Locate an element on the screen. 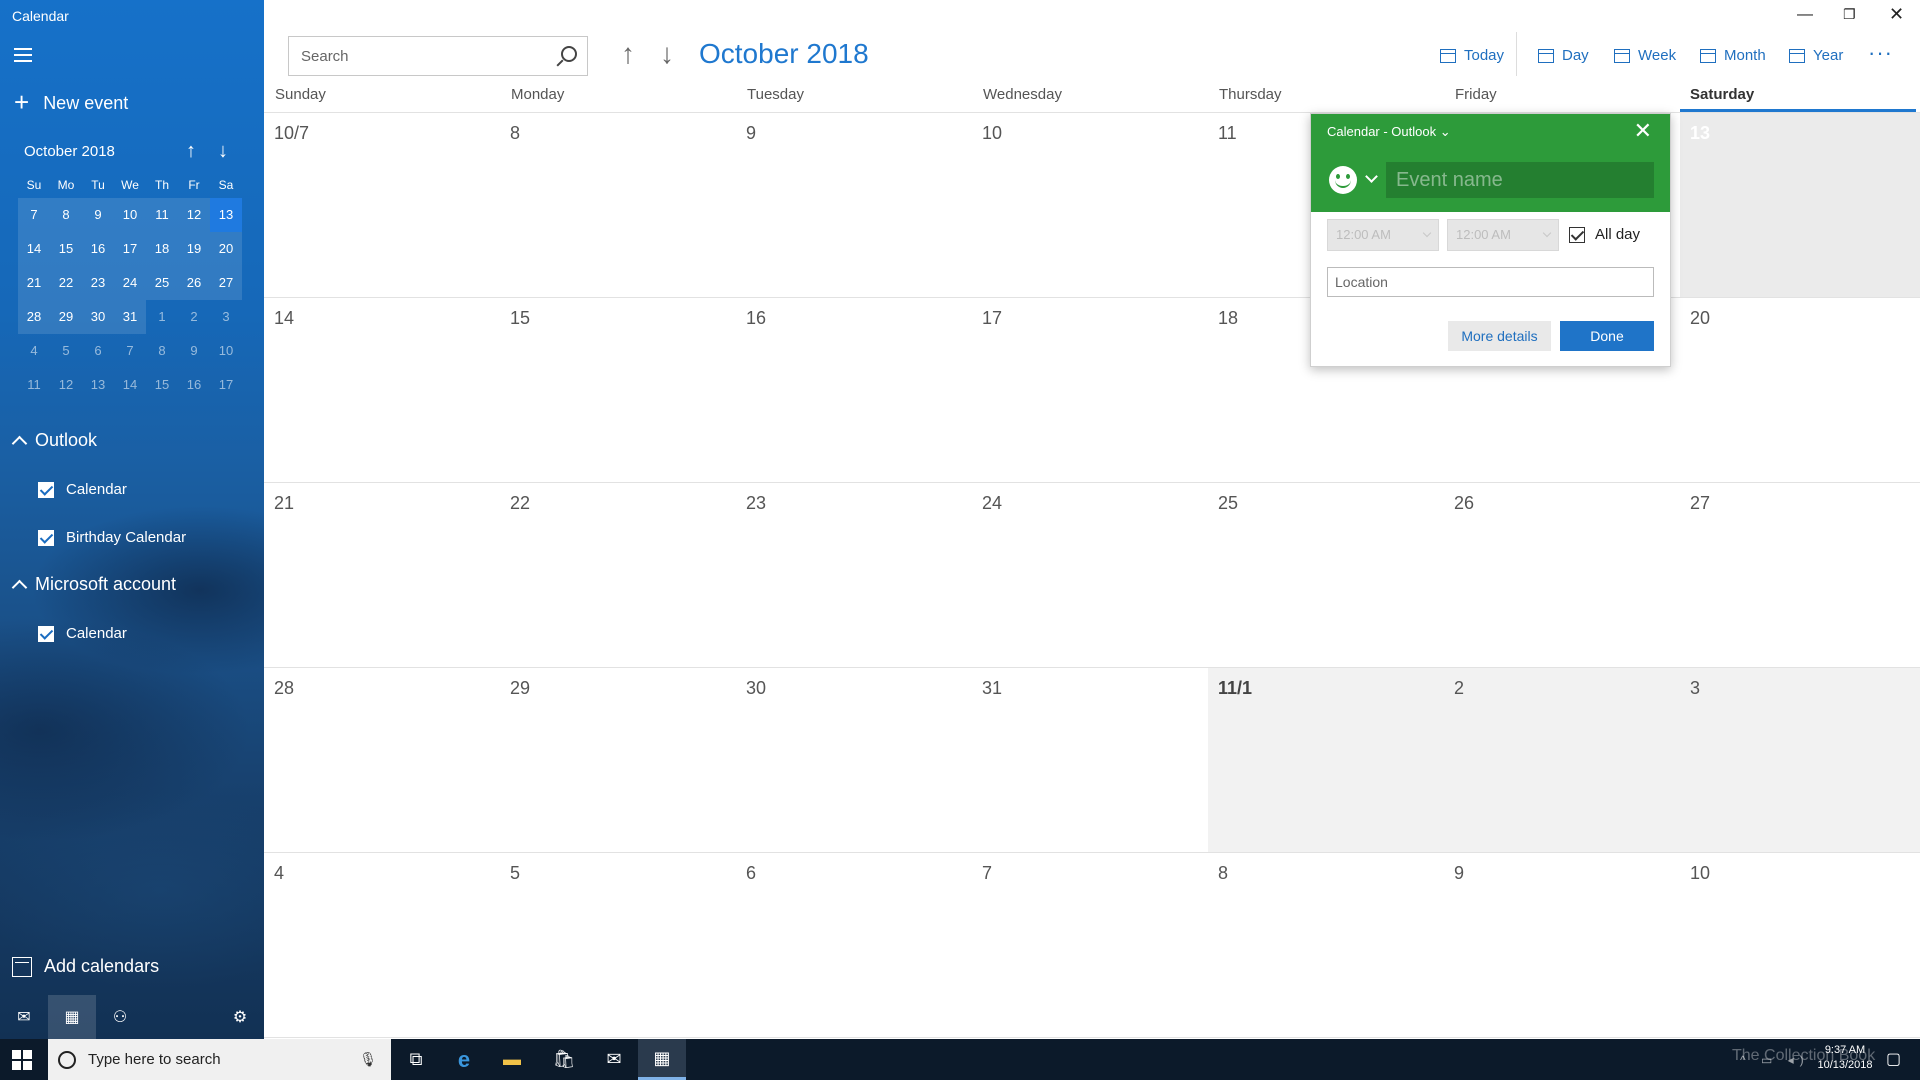 This screenshot has height=1080, width=1920. mini-calendar-day: 27 is located at coordinates (226, 283).